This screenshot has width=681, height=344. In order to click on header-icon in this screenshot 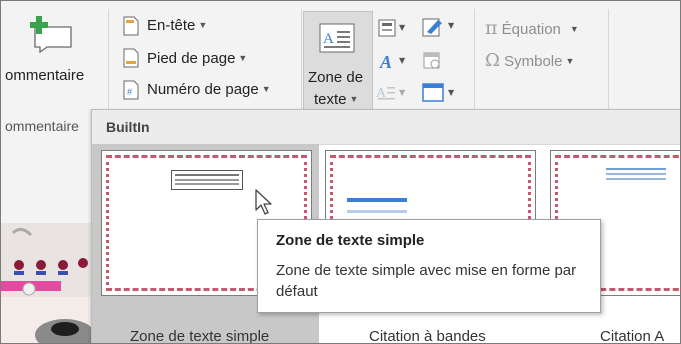, I will do `click(131, 28)`.